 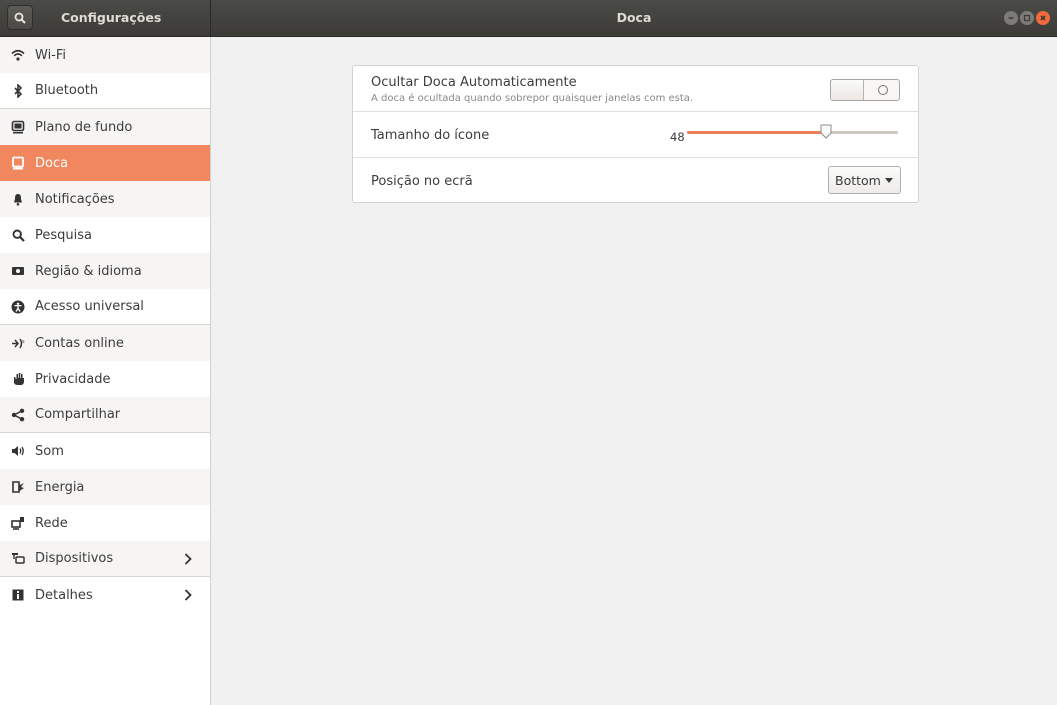 What do you see at coordinates (18, 307) in the screenshot?
I see `accessibility-icon` at bounding box center [18, 307].